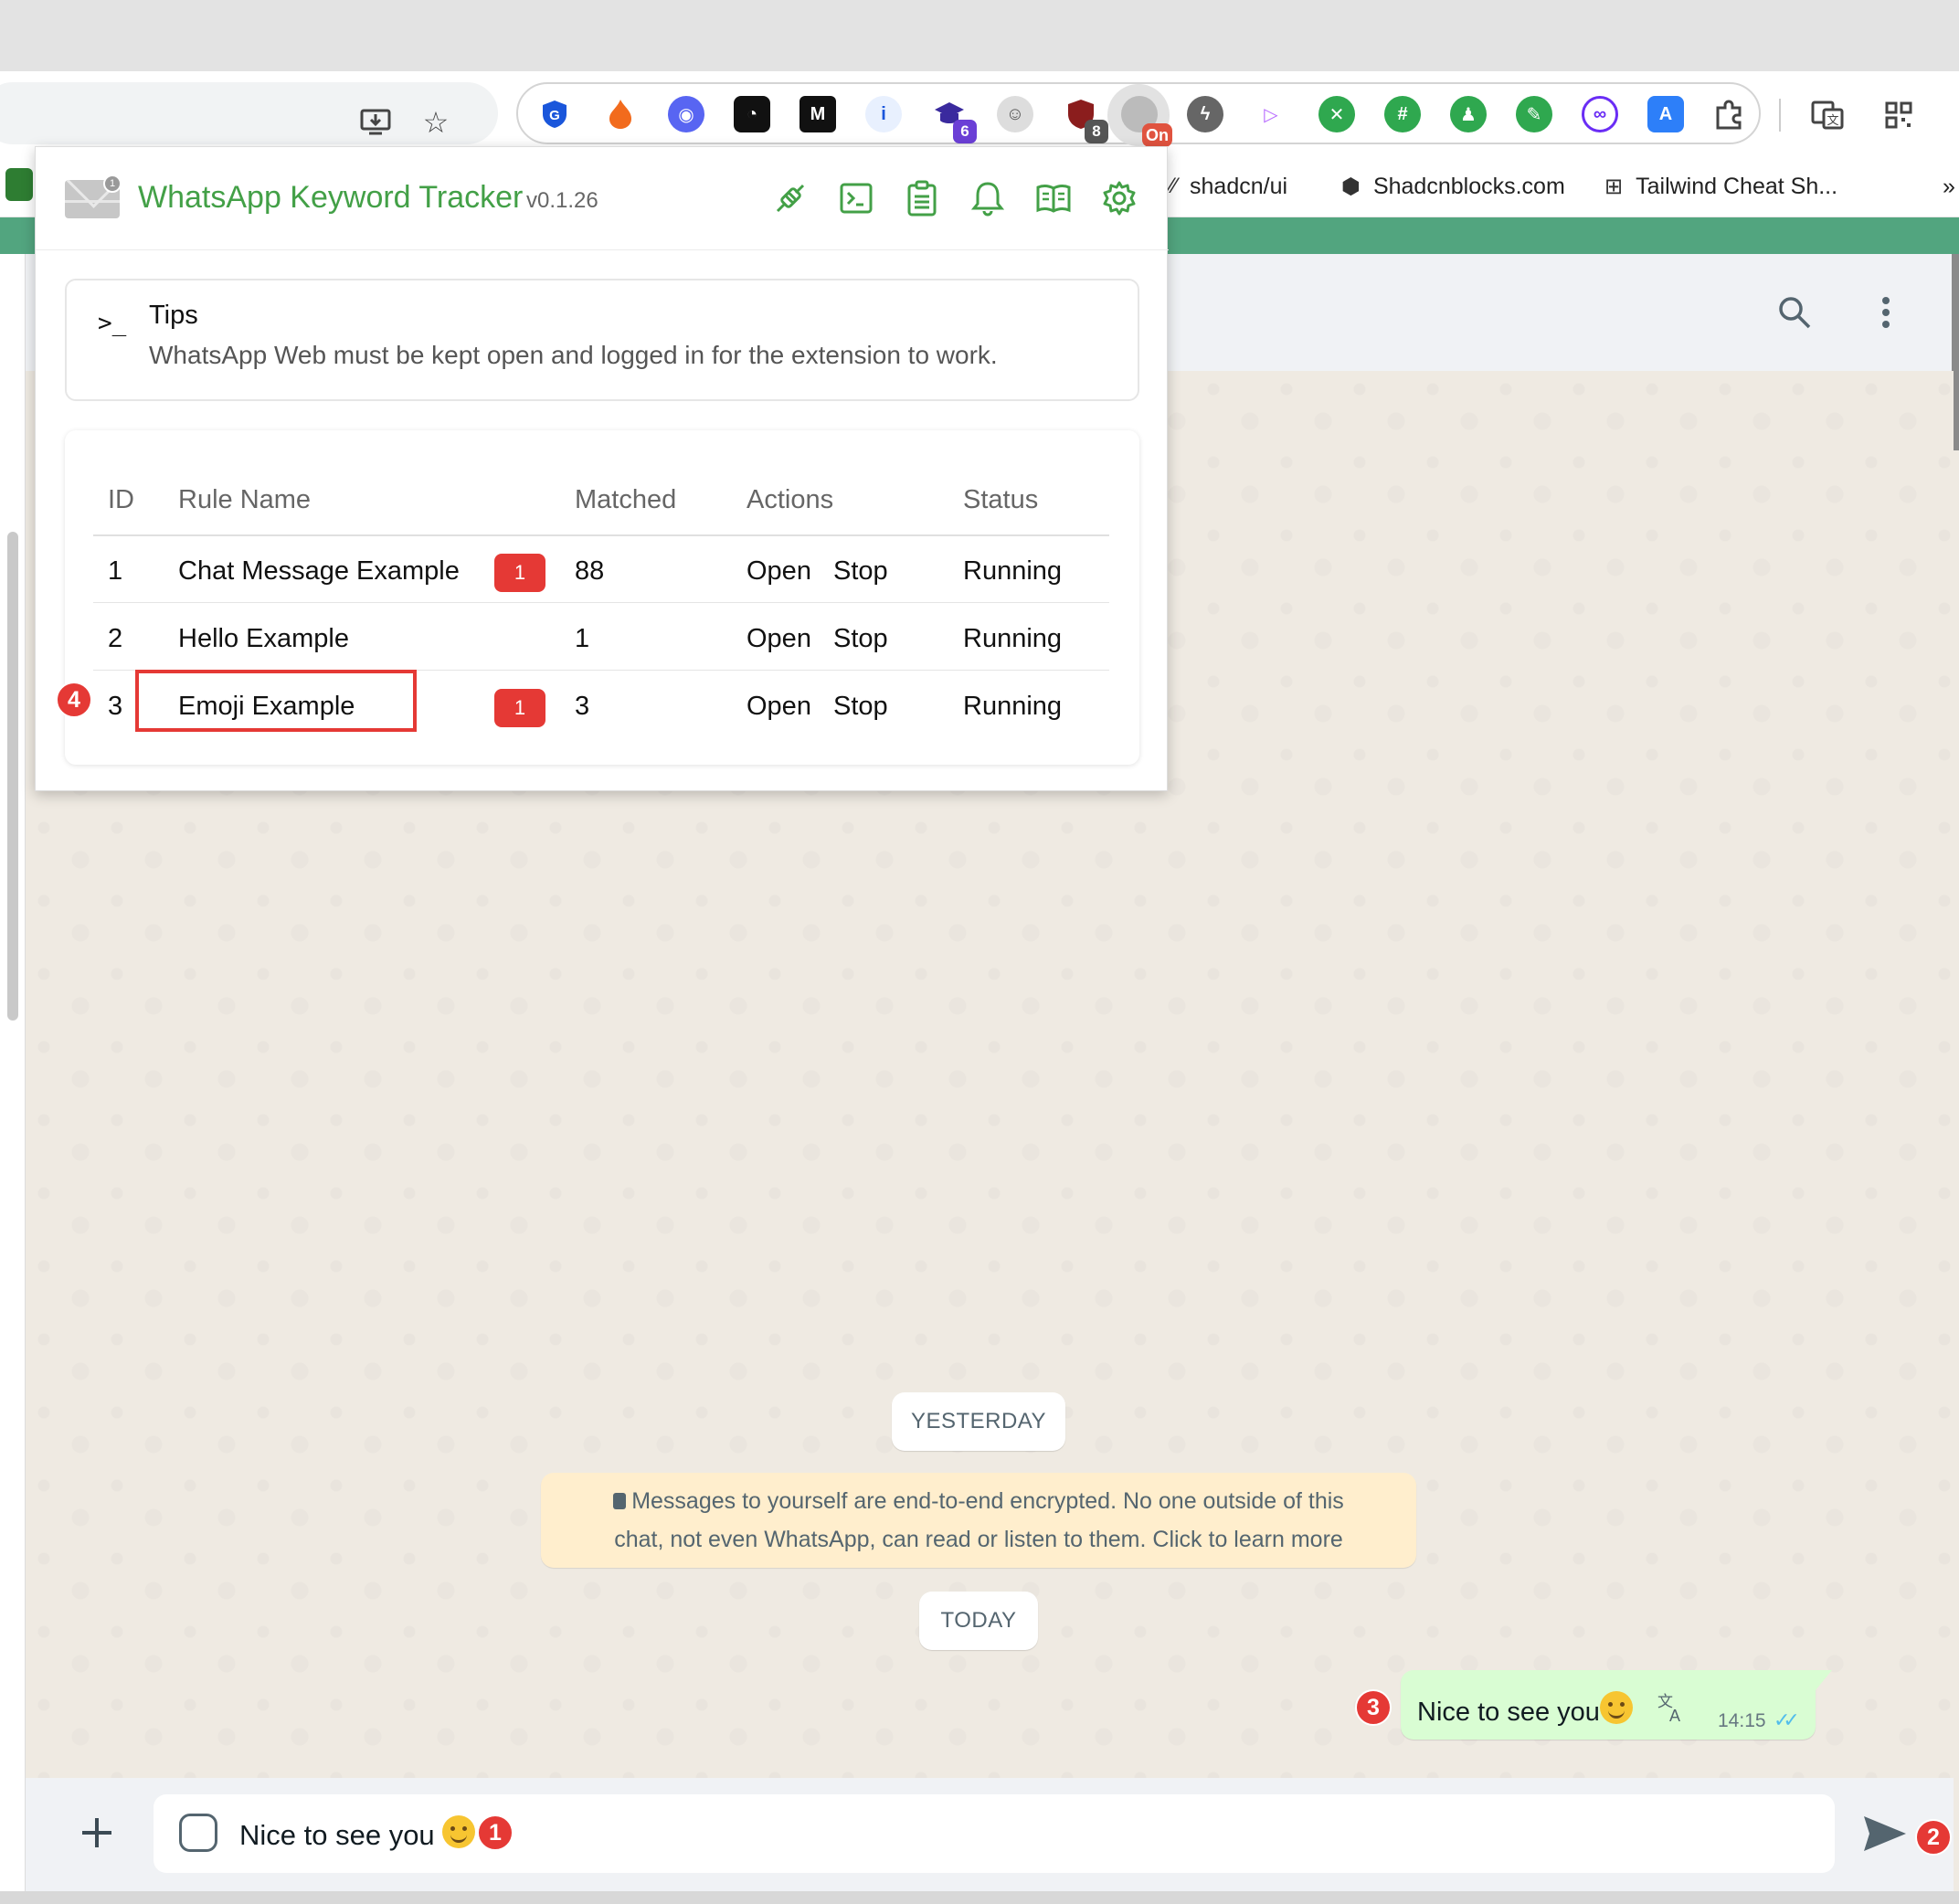 This screenshot has height=1904, width=1959. I want to click on step-badge-3: 3, so click(1373, 1708).